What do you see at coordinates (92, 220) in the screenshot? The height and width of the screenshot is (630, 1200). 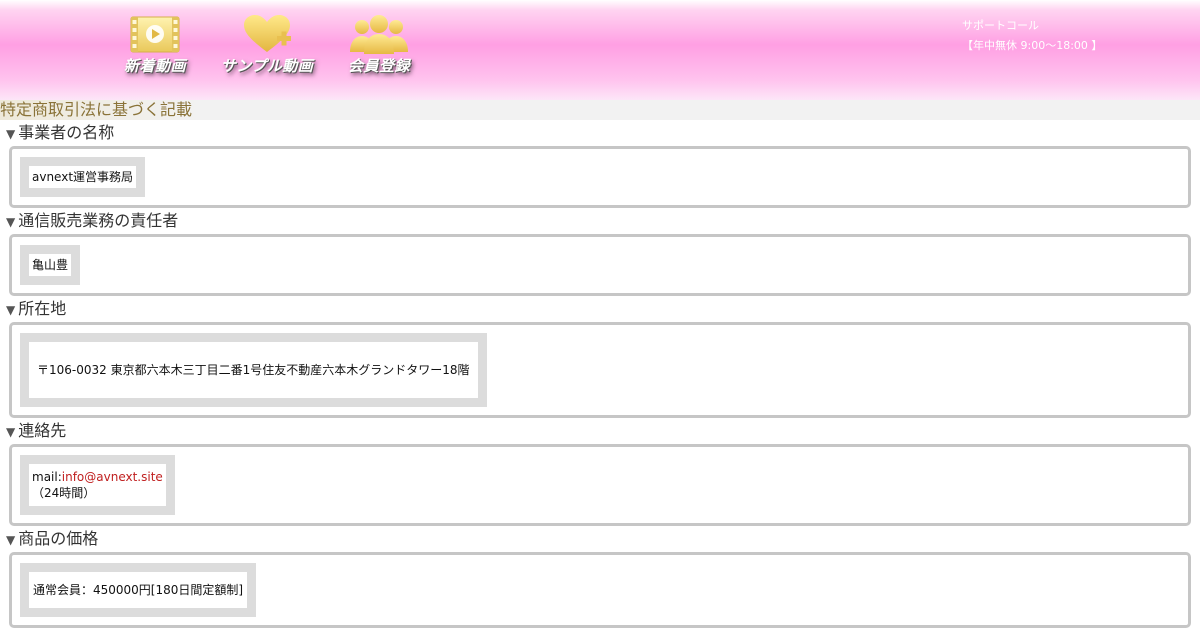 I see `section-heading-manager: ▼ 通信販売業務の責任者` at bounding box center [92, 220].